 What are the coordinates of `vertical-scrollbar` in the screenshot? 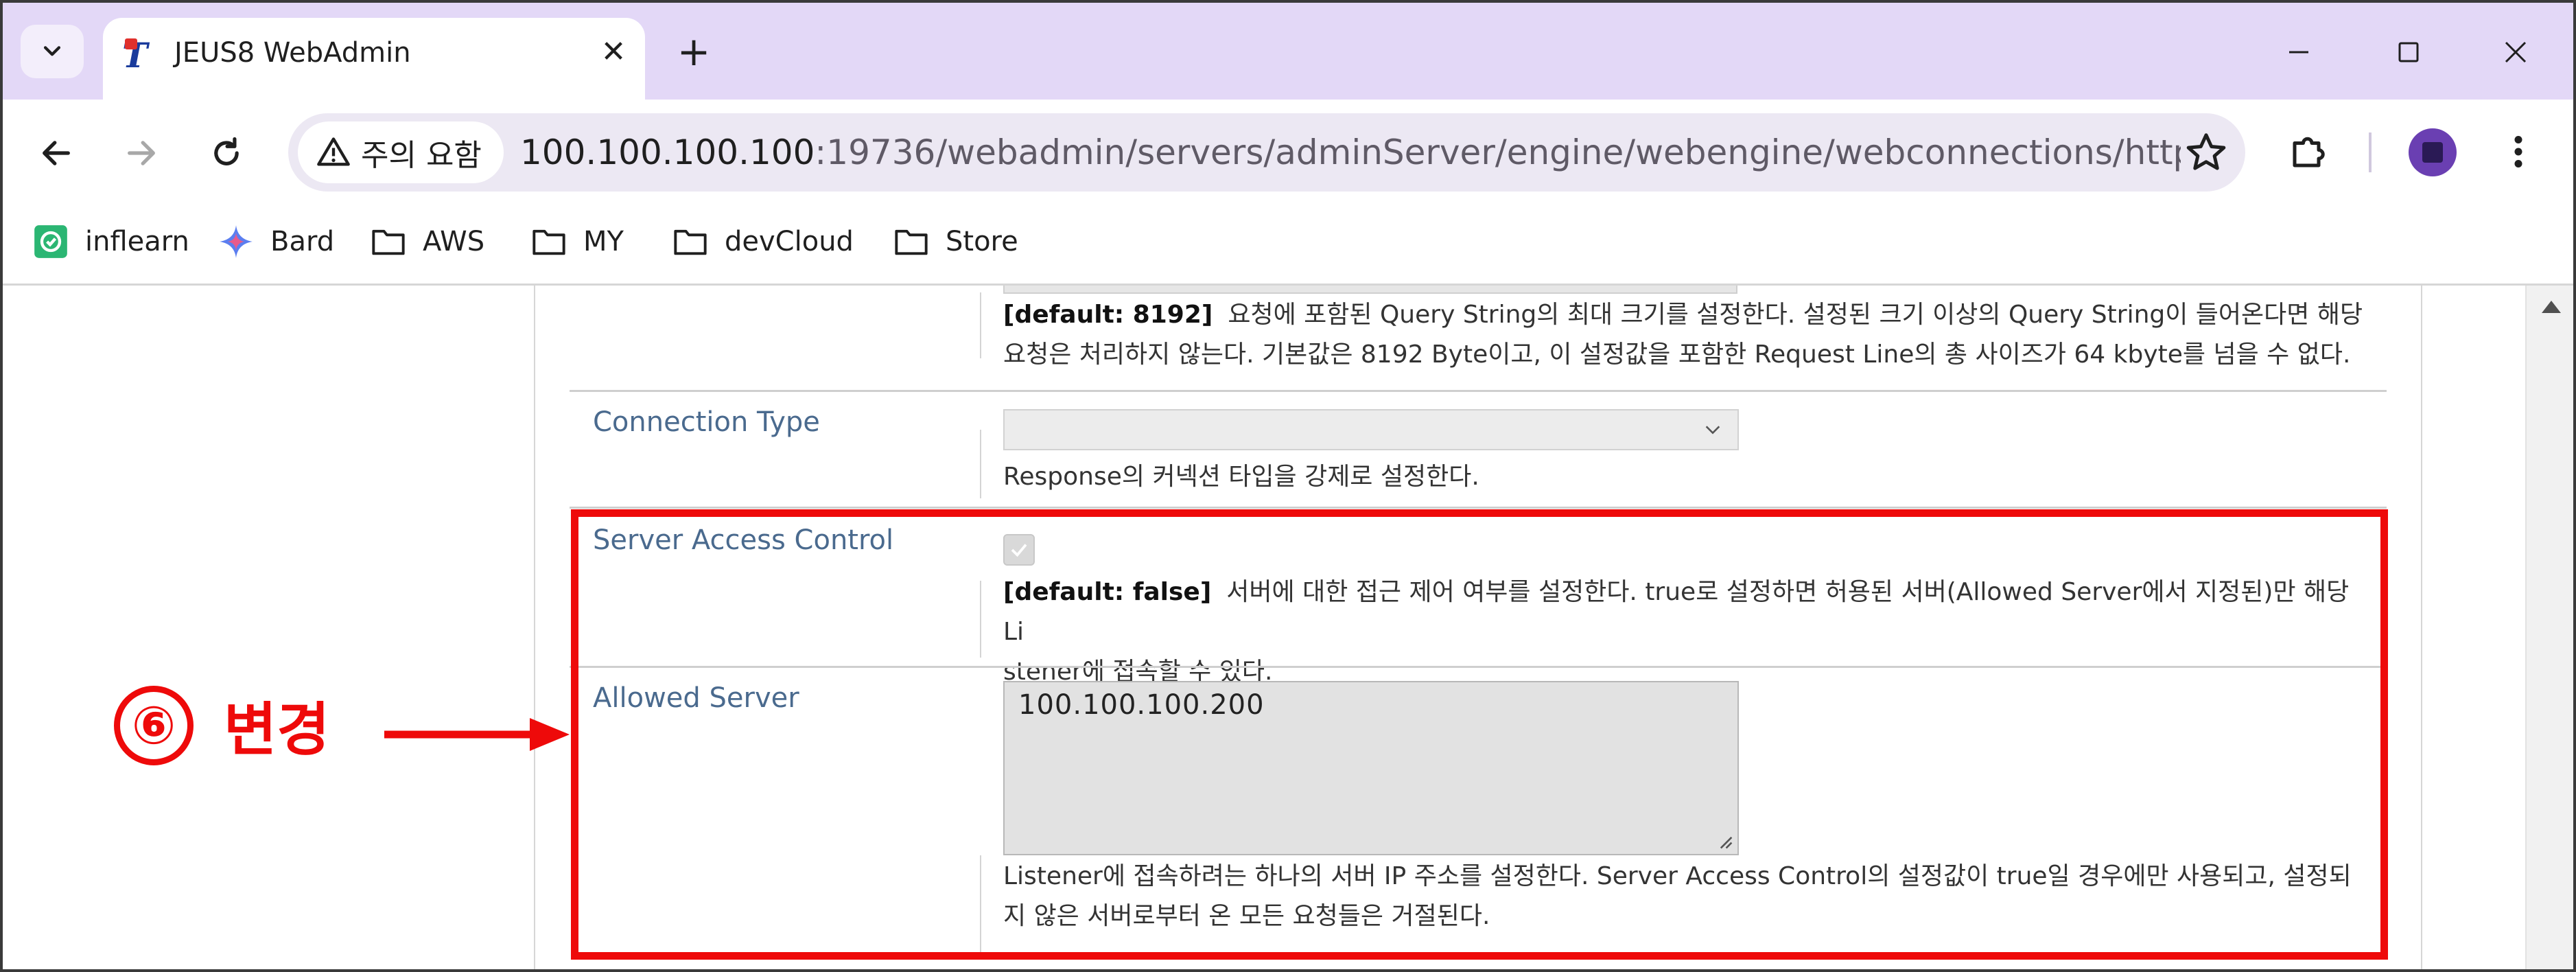 It's located at (2550, 629).